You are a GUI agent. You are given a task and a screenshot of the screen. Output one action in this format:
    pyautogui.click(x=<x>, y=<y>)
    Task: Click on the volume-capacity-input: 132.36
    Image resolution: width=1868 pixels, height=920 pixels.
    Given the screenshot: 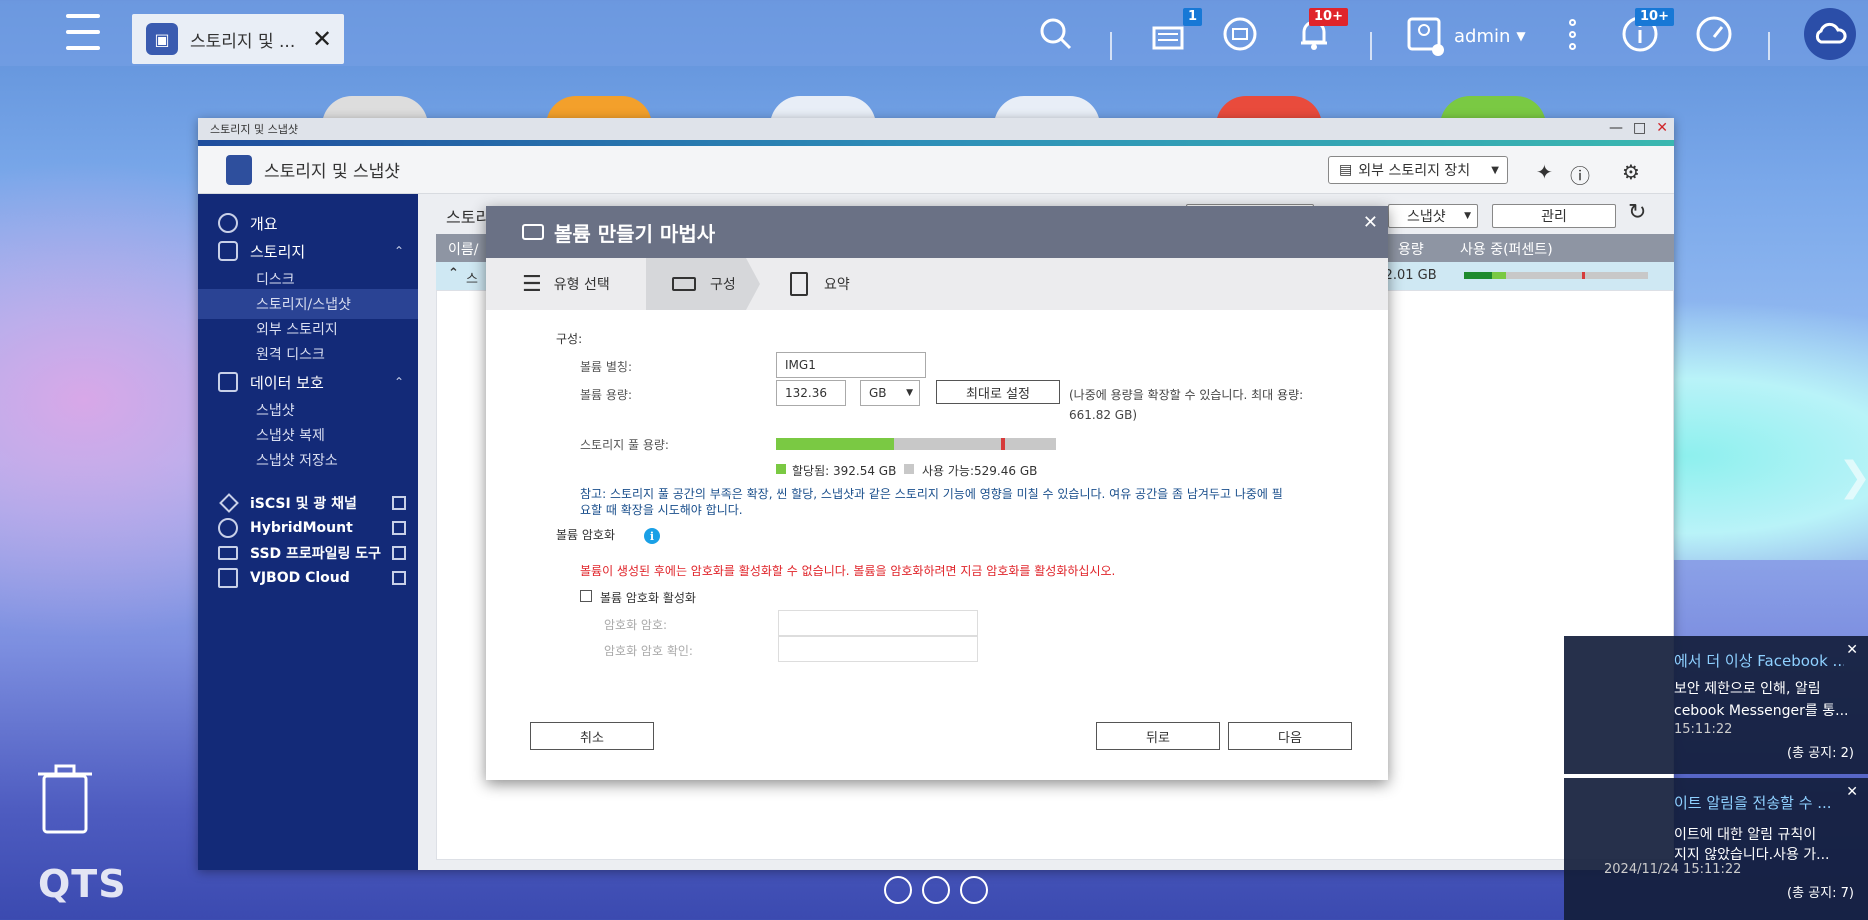 What is the action you would take?
    pyautogui.click(x=811, y=393)
    